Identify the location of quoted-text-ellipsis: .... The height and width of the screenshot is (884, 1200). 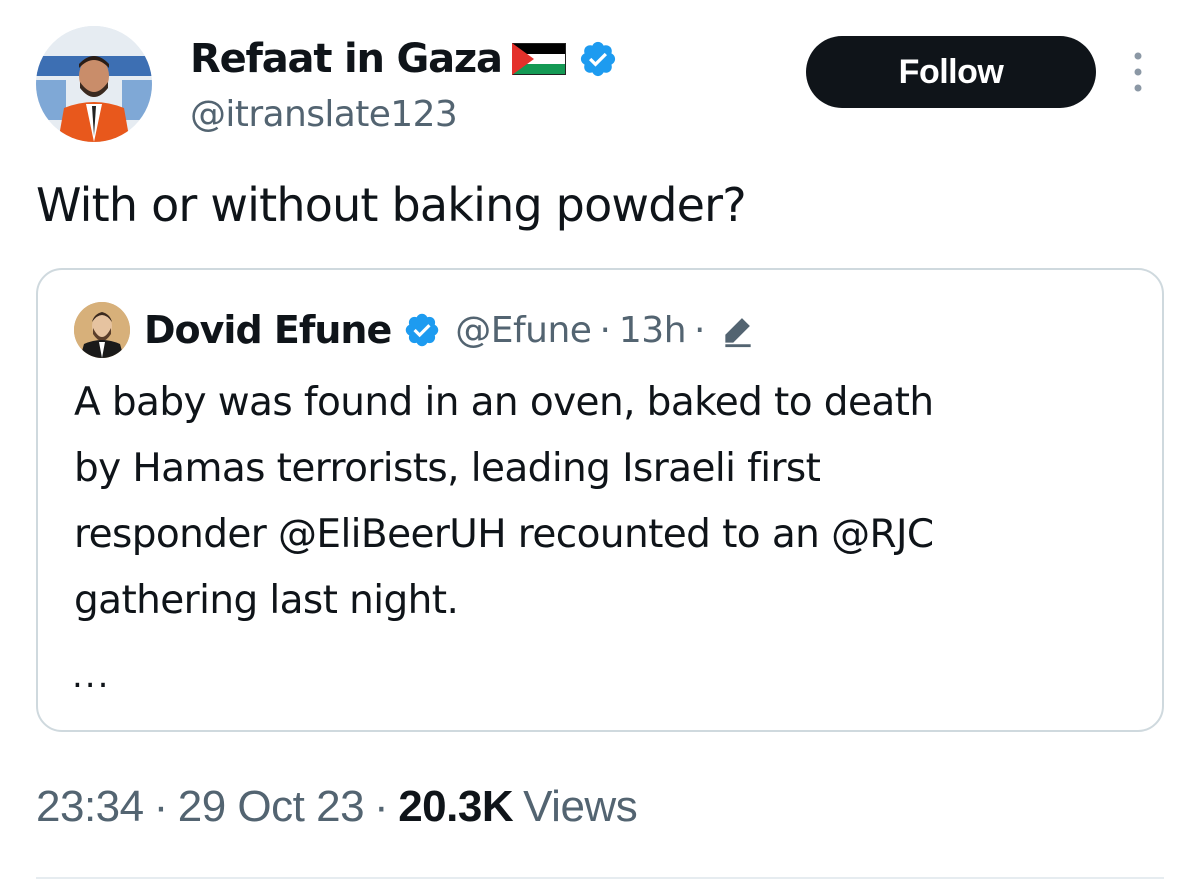
(91, 676).